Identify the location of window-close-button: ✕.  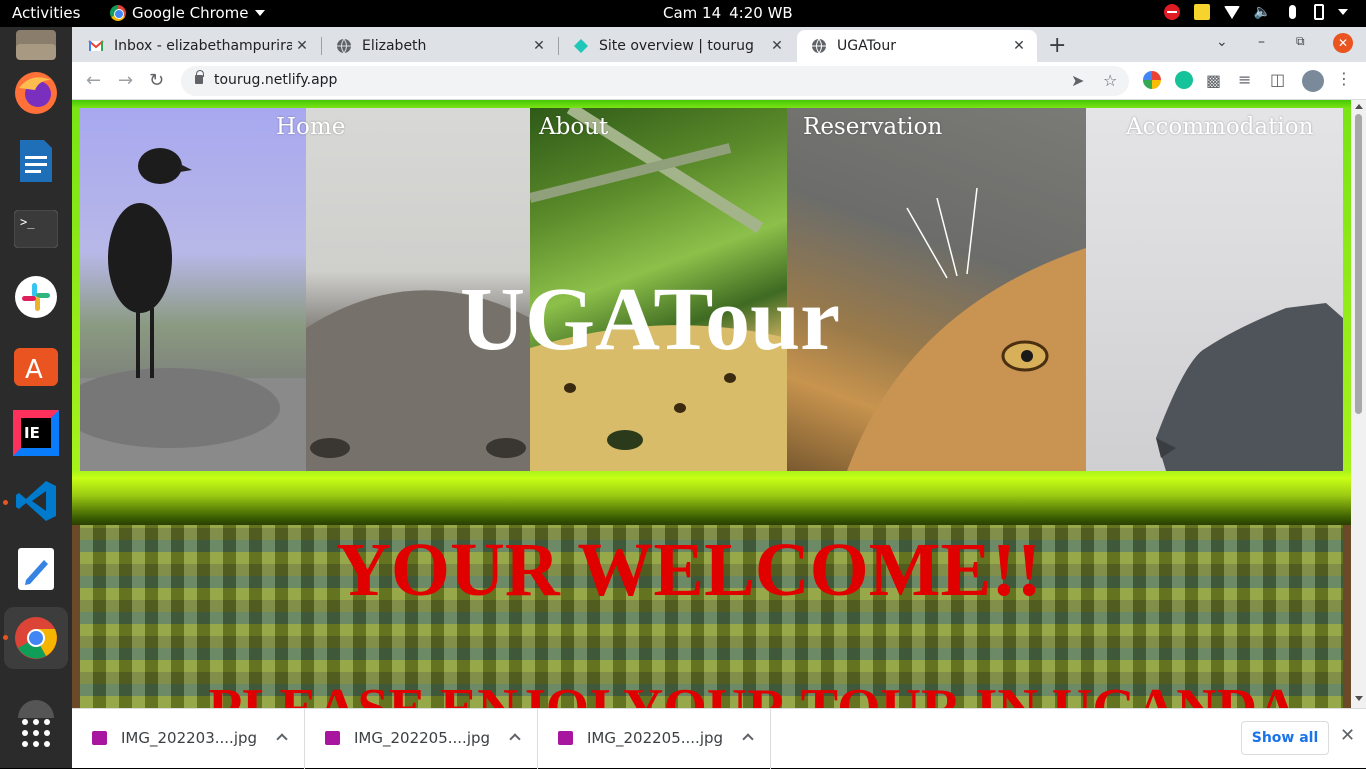
(1343, 43).